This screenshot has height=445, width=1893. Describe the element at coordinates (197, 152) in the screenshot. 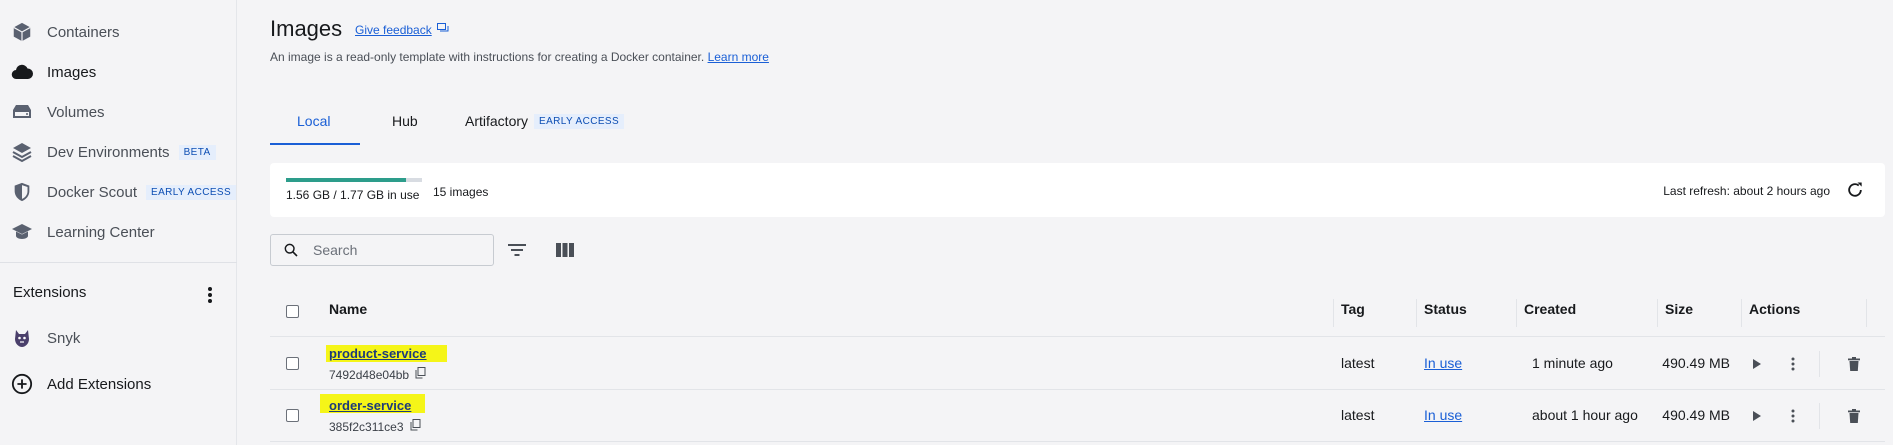

I see `beta-badge: BETA` at that location.